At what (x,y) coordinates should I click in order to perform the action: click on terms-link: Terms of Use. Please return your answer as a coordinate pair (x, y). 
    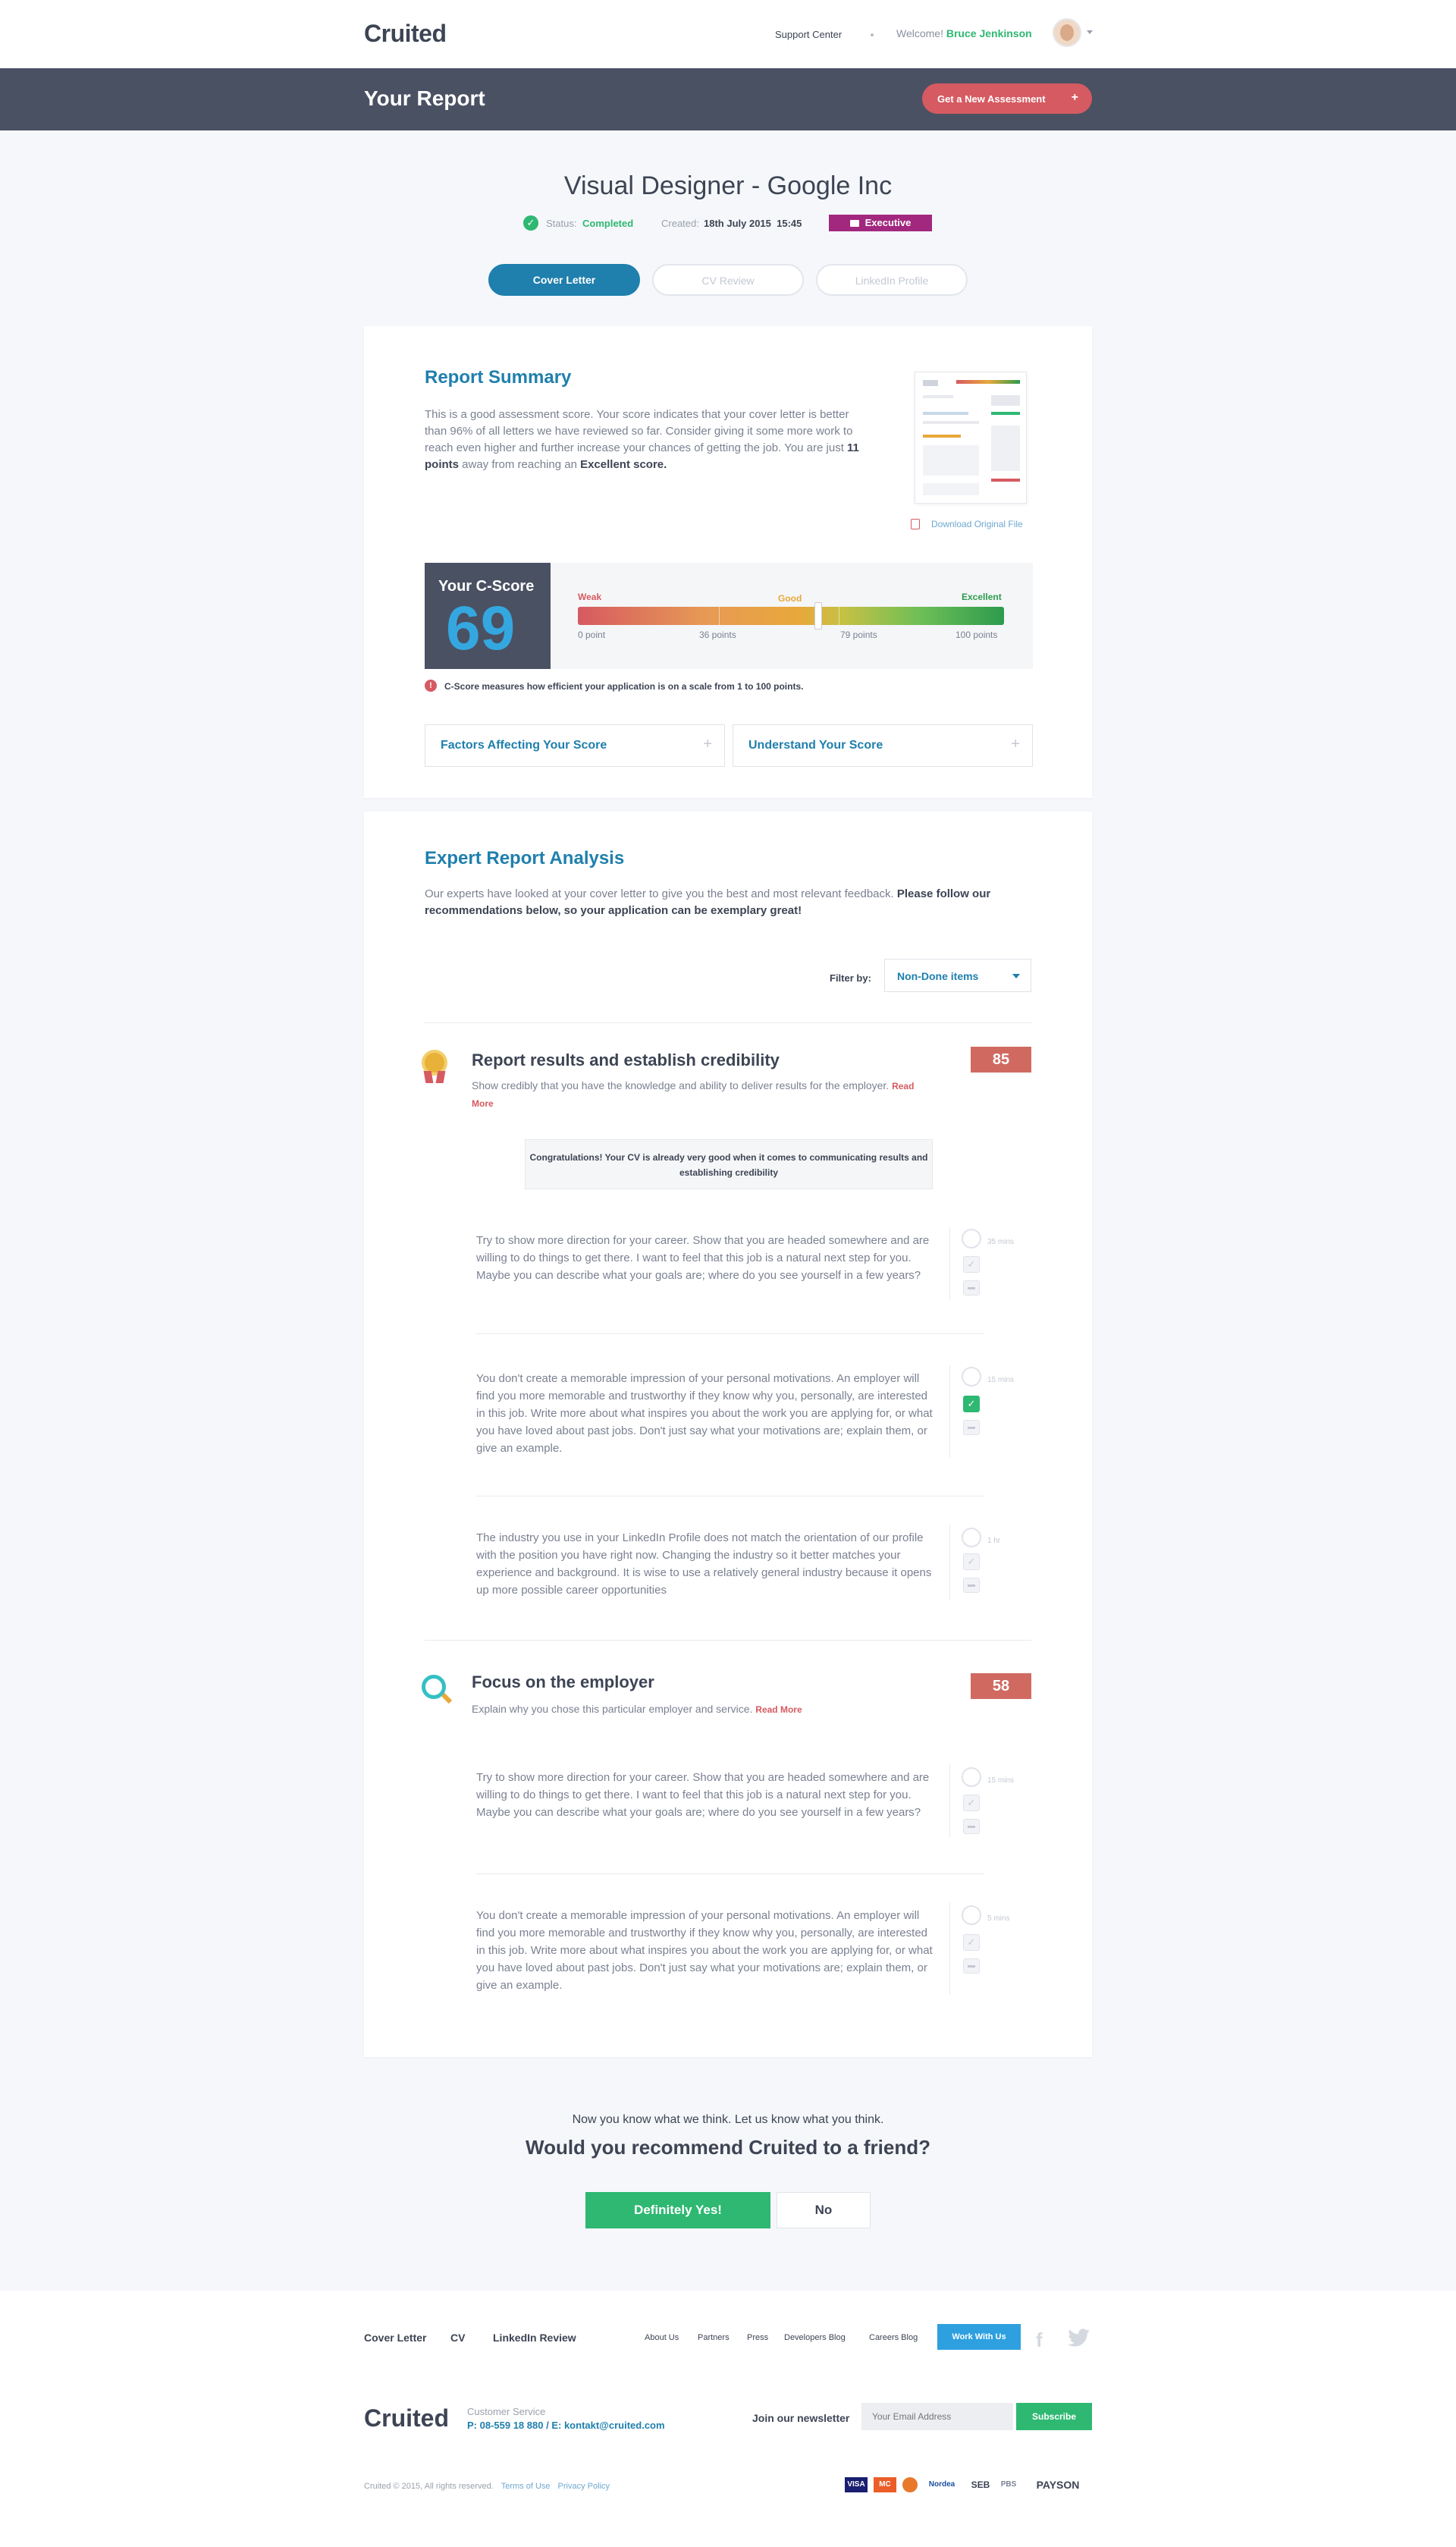
    Looking at the image, I should click on (526, 2486).